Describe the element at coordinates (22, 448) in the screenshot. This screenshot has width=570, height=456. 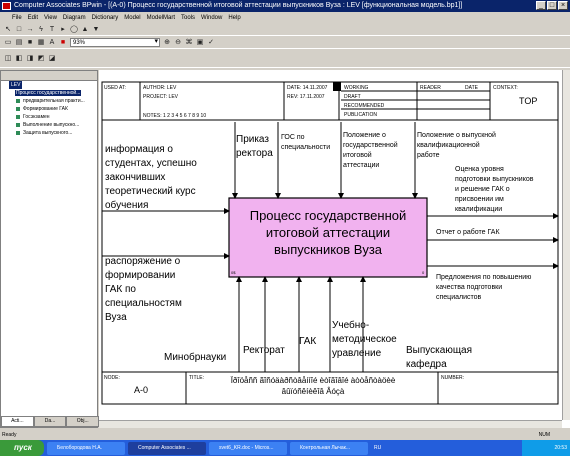
I see `start-button: пуск` at that location.